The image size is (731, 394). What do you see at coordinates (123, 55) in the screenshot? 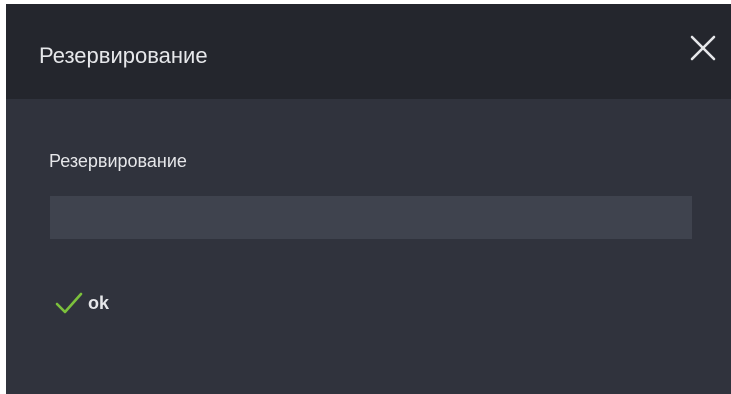
I see `dialog-title: Резервирование` at bounding box center [123, 55].